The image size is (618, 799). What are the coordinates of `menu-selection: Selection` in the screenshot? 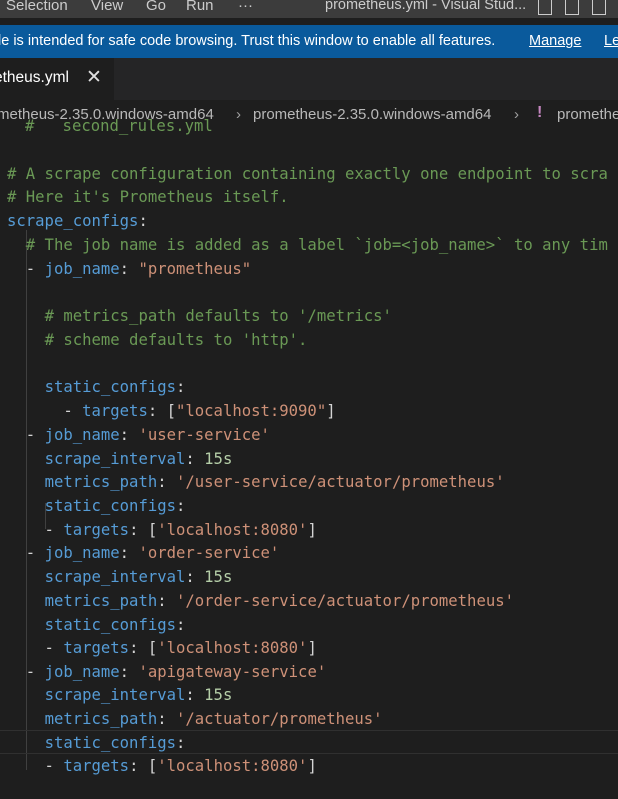 It's located at (37, 7).